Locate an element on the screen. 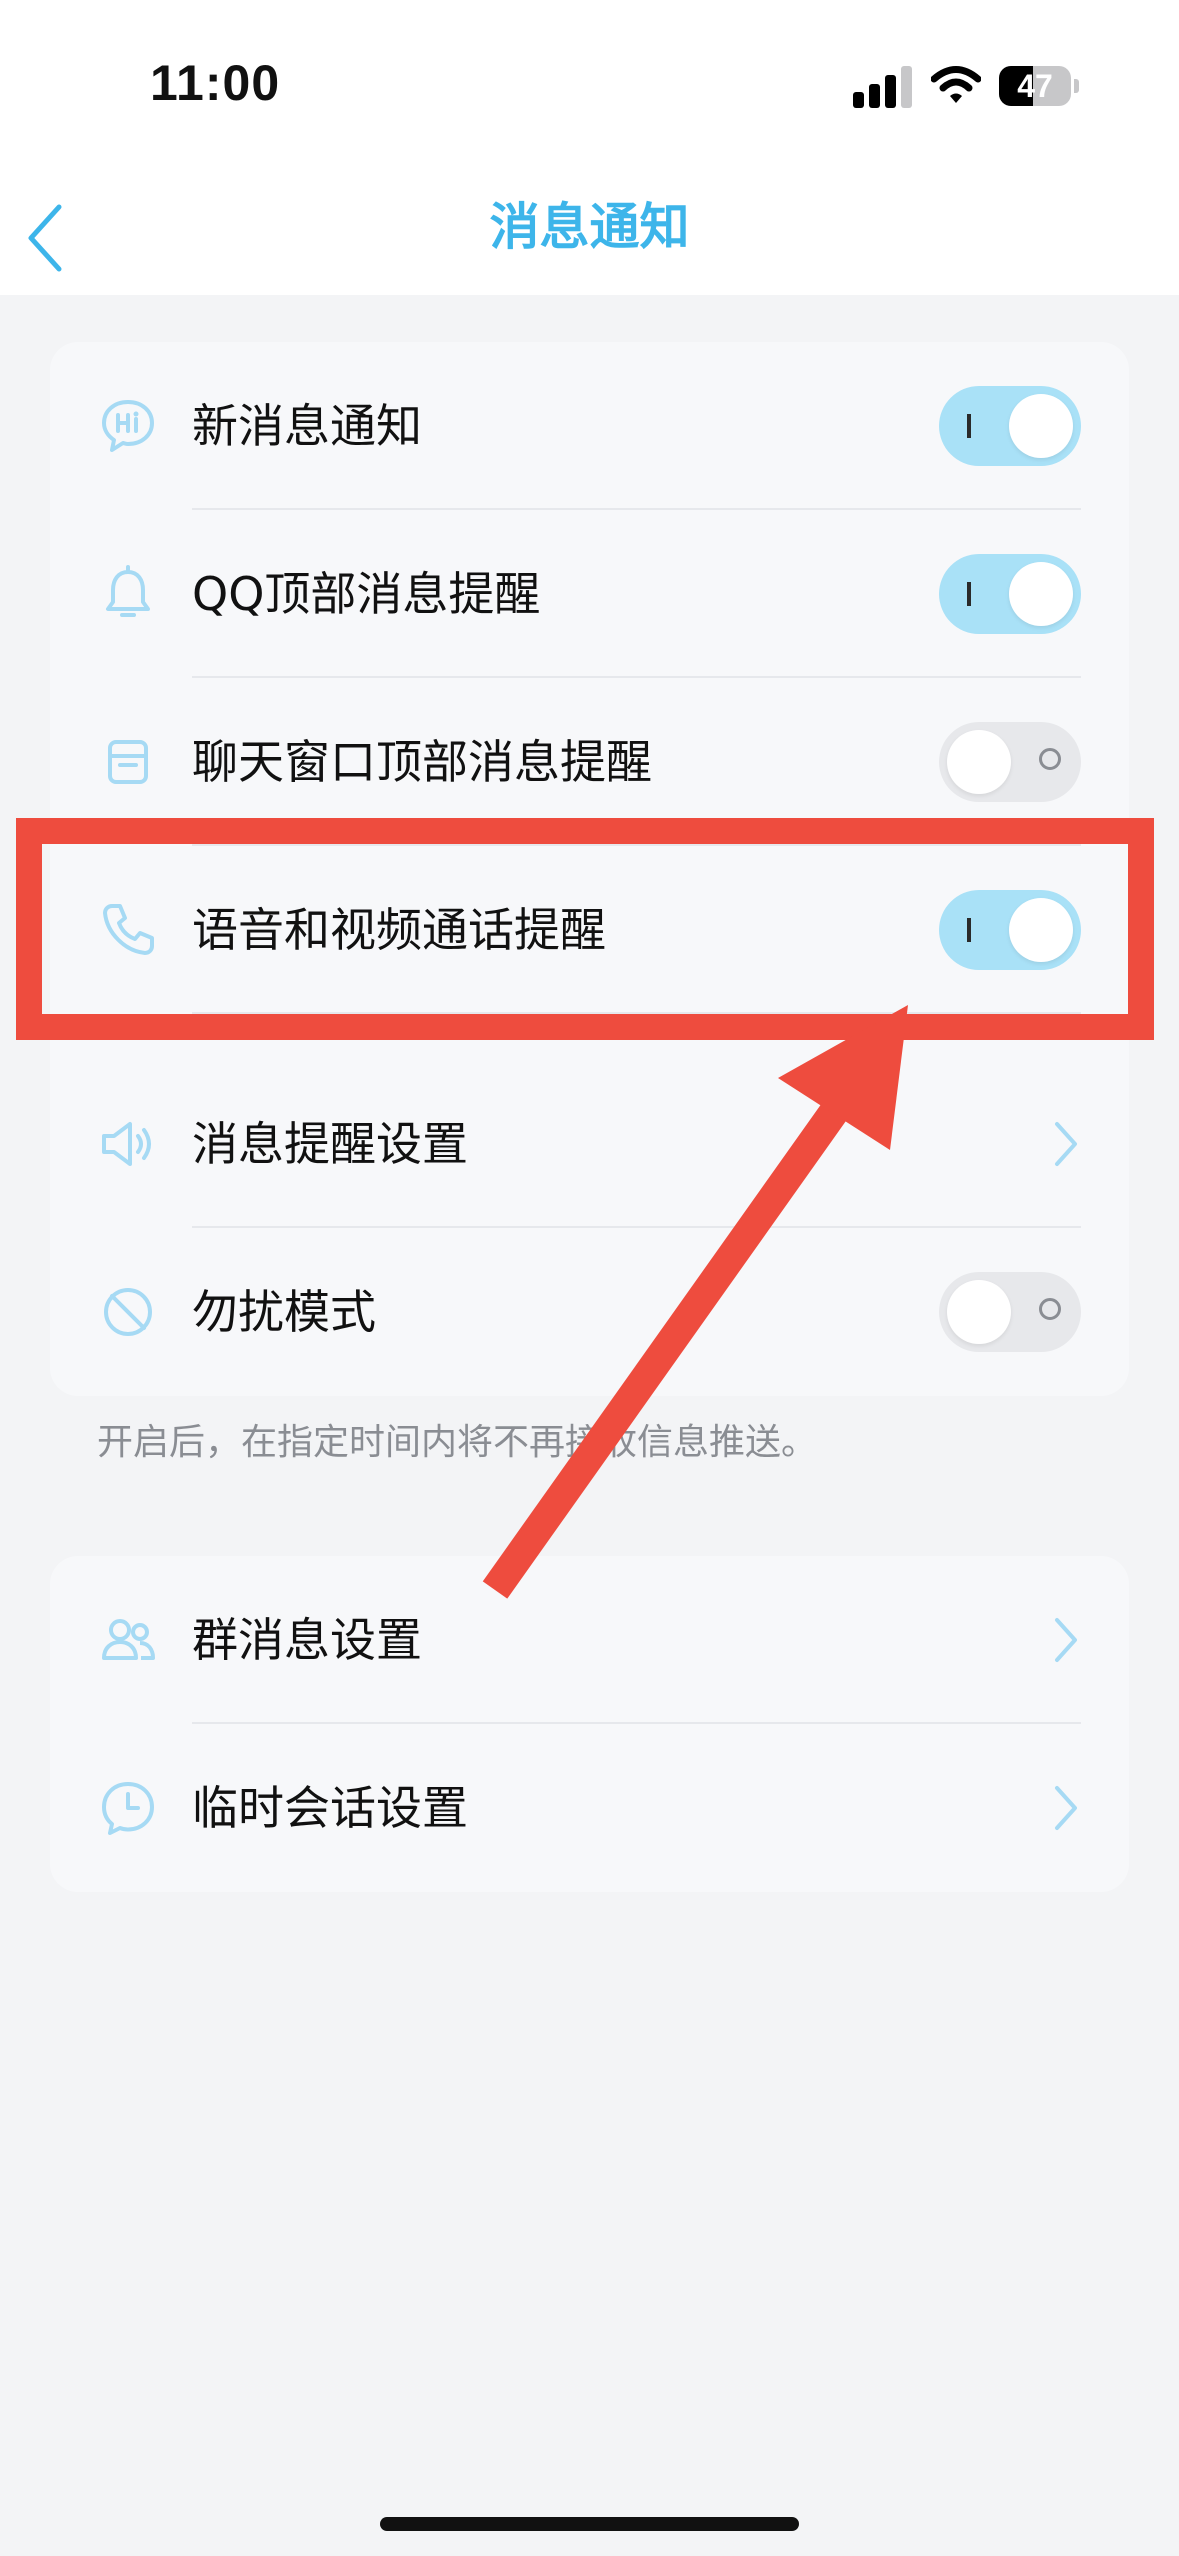 This screenshot has width=1179, height=2556. annotation-highlight-box is located at coordinates (585, 929).